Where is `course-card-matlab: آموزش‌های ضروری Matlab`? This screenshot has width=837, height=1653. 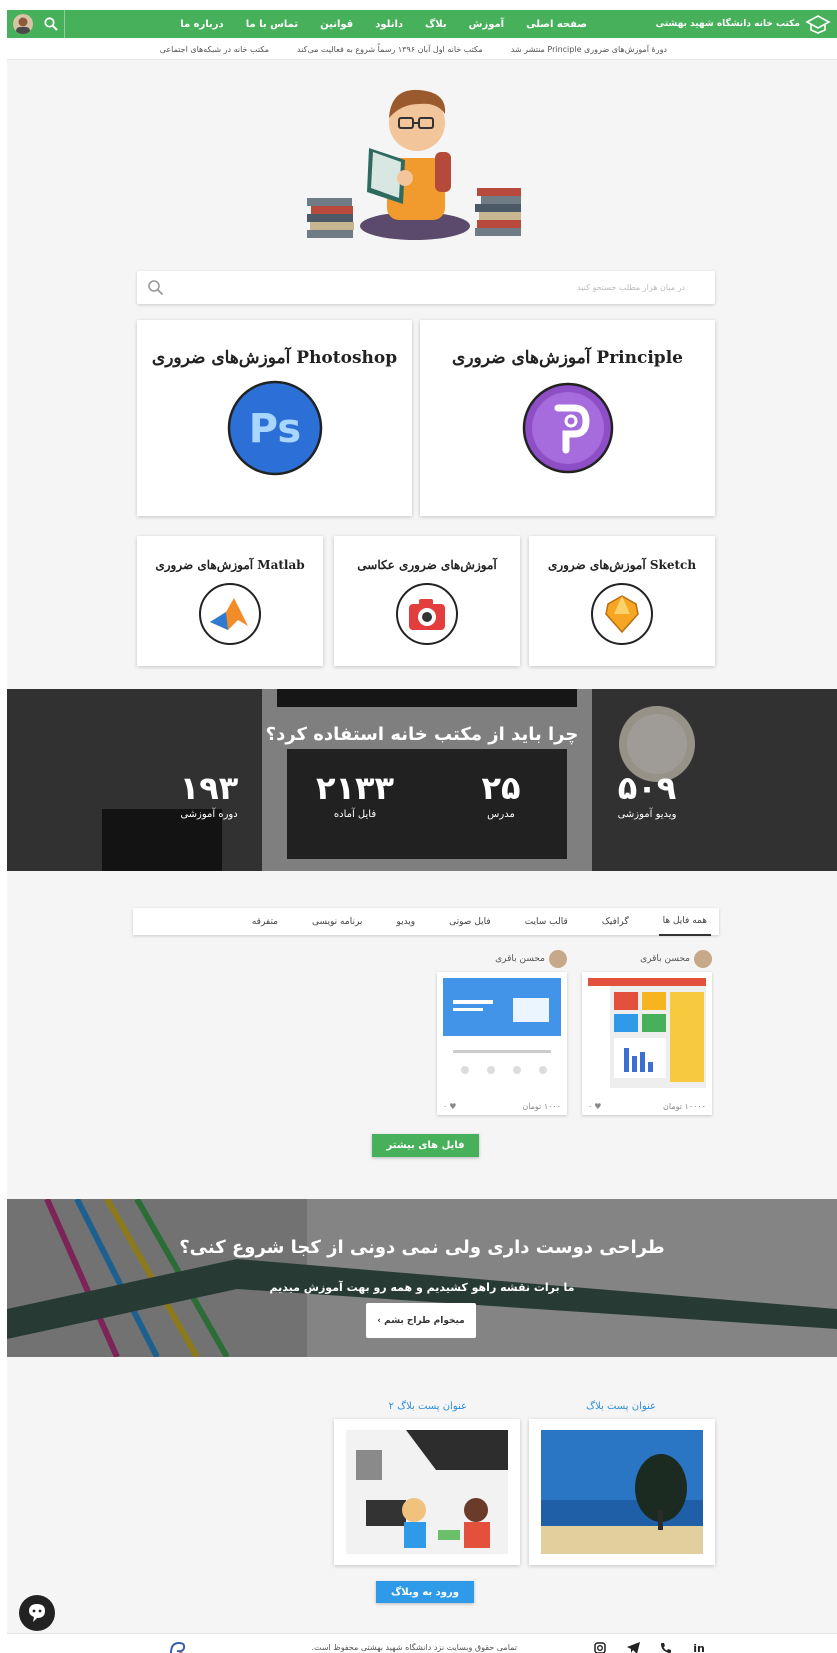 course-card-matlab: آموزش‌های ضروری Matlab is located at coordinates (230, 601).